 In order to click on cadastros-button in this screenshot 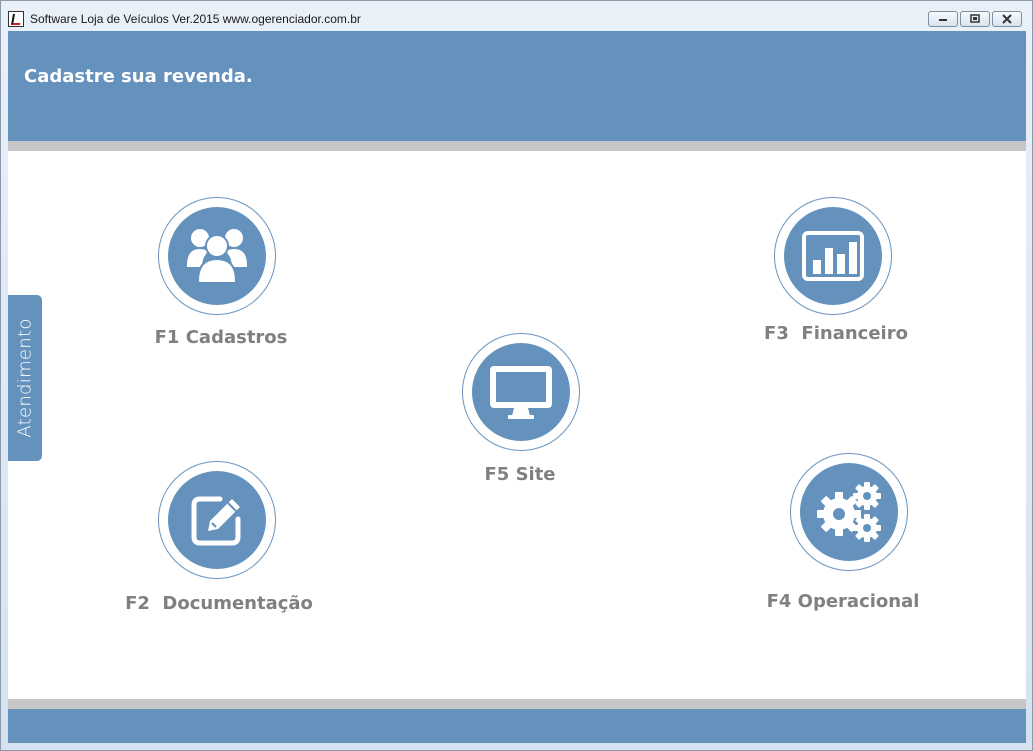, I will do `click(217, 256)`.